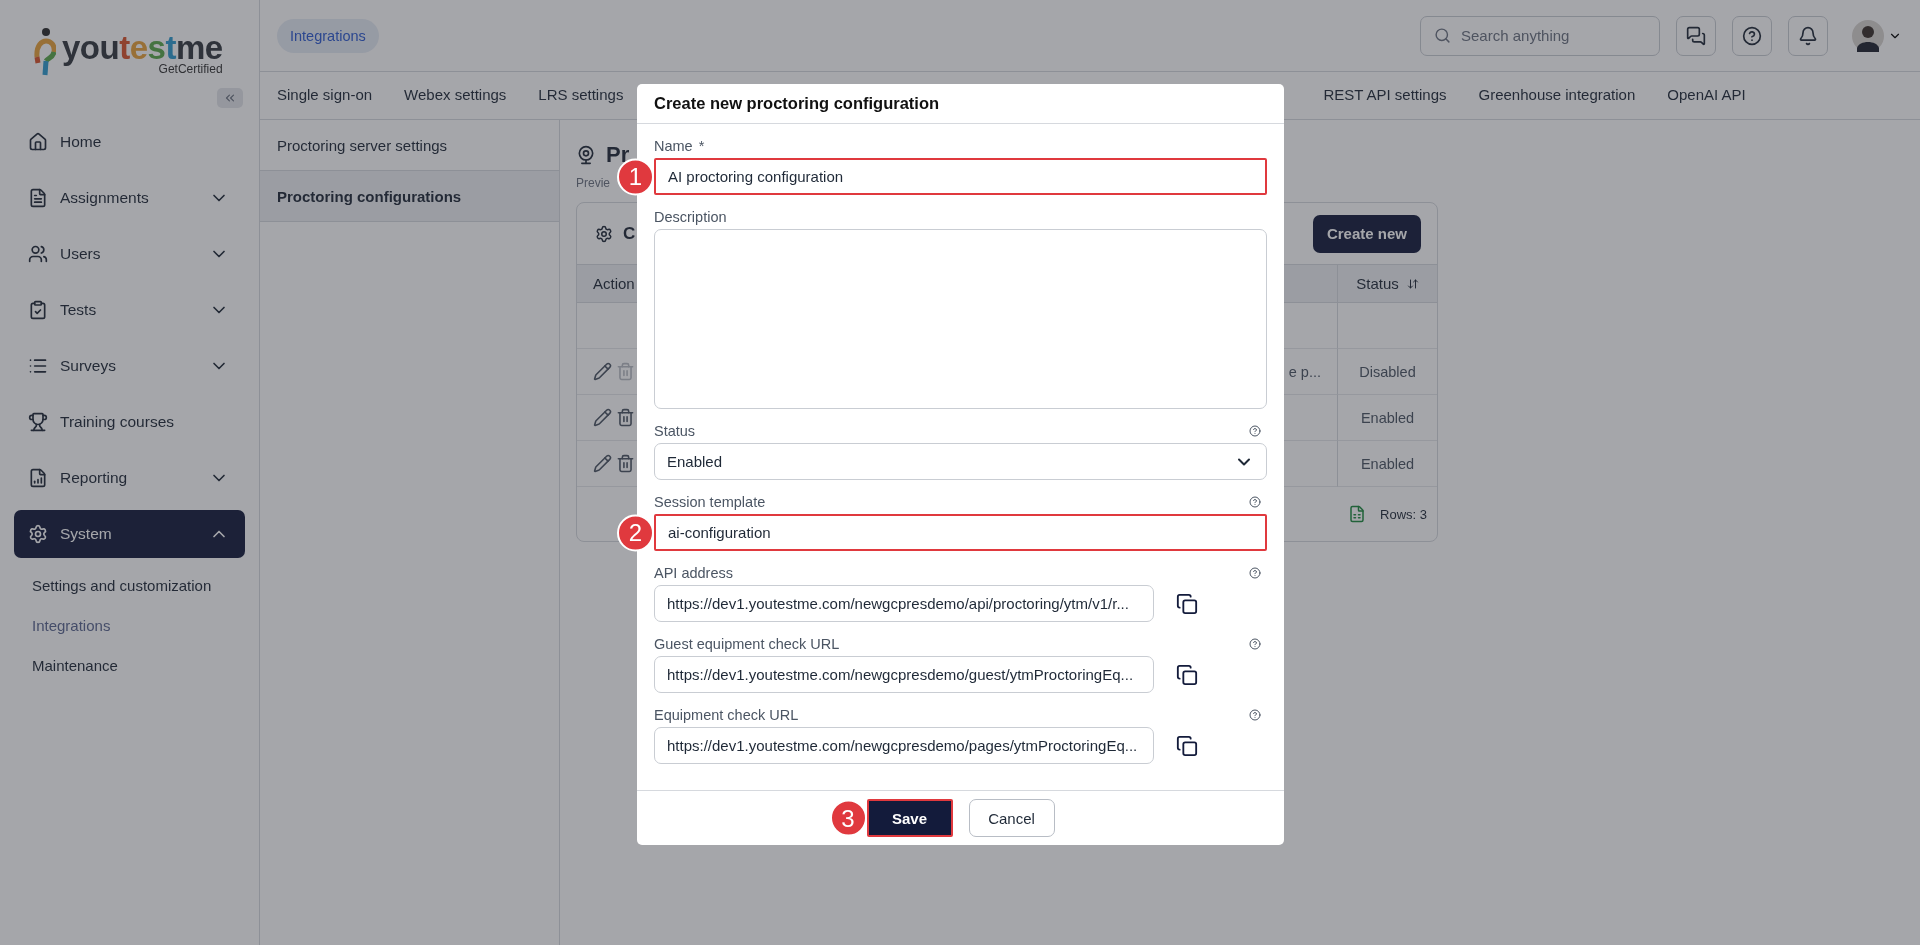  What do you see at coordinates (38, 366) in the screenshot?
I see `list-icon` at bounding box center [38, 366].